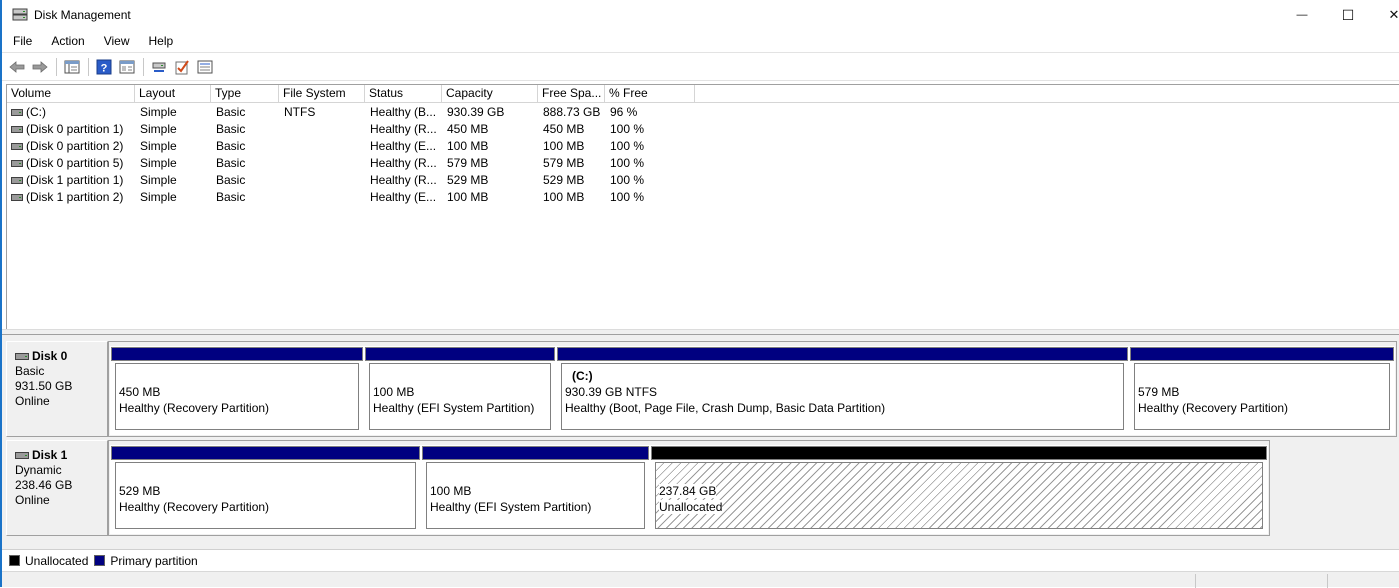 The width and height of the screenshot is (1399, 588). Describe the element at coordinates (205, 67) in the screenshot. I see `list-view-button` at that location.